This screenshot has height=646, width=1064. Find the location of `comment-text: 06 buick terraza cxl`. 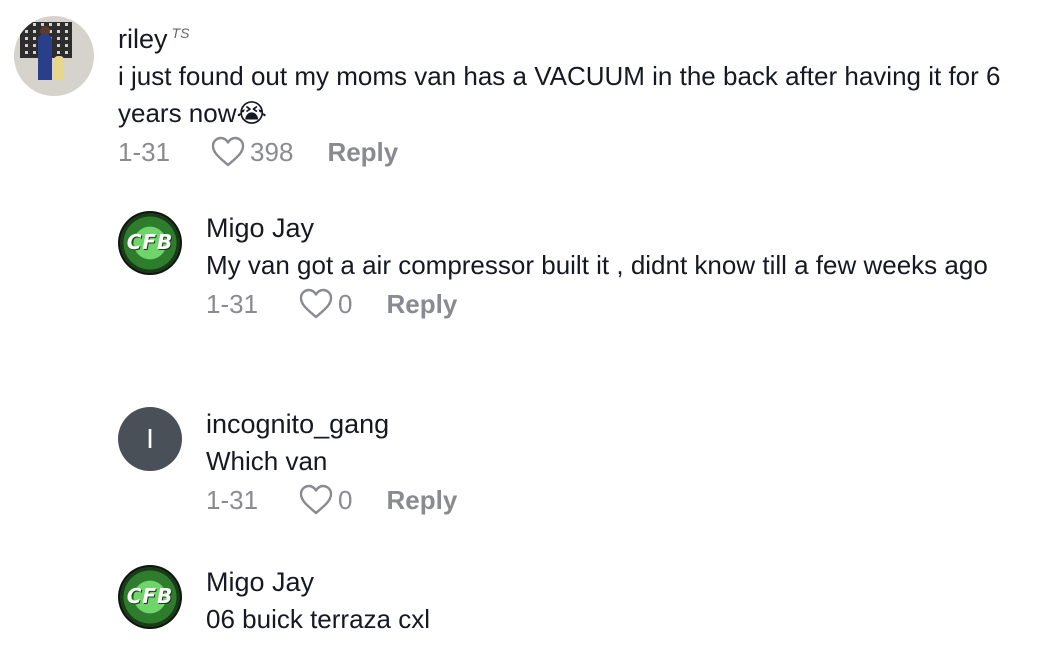

comment-text: 06 buick terraza cxl is located at coordinates (318, 619).